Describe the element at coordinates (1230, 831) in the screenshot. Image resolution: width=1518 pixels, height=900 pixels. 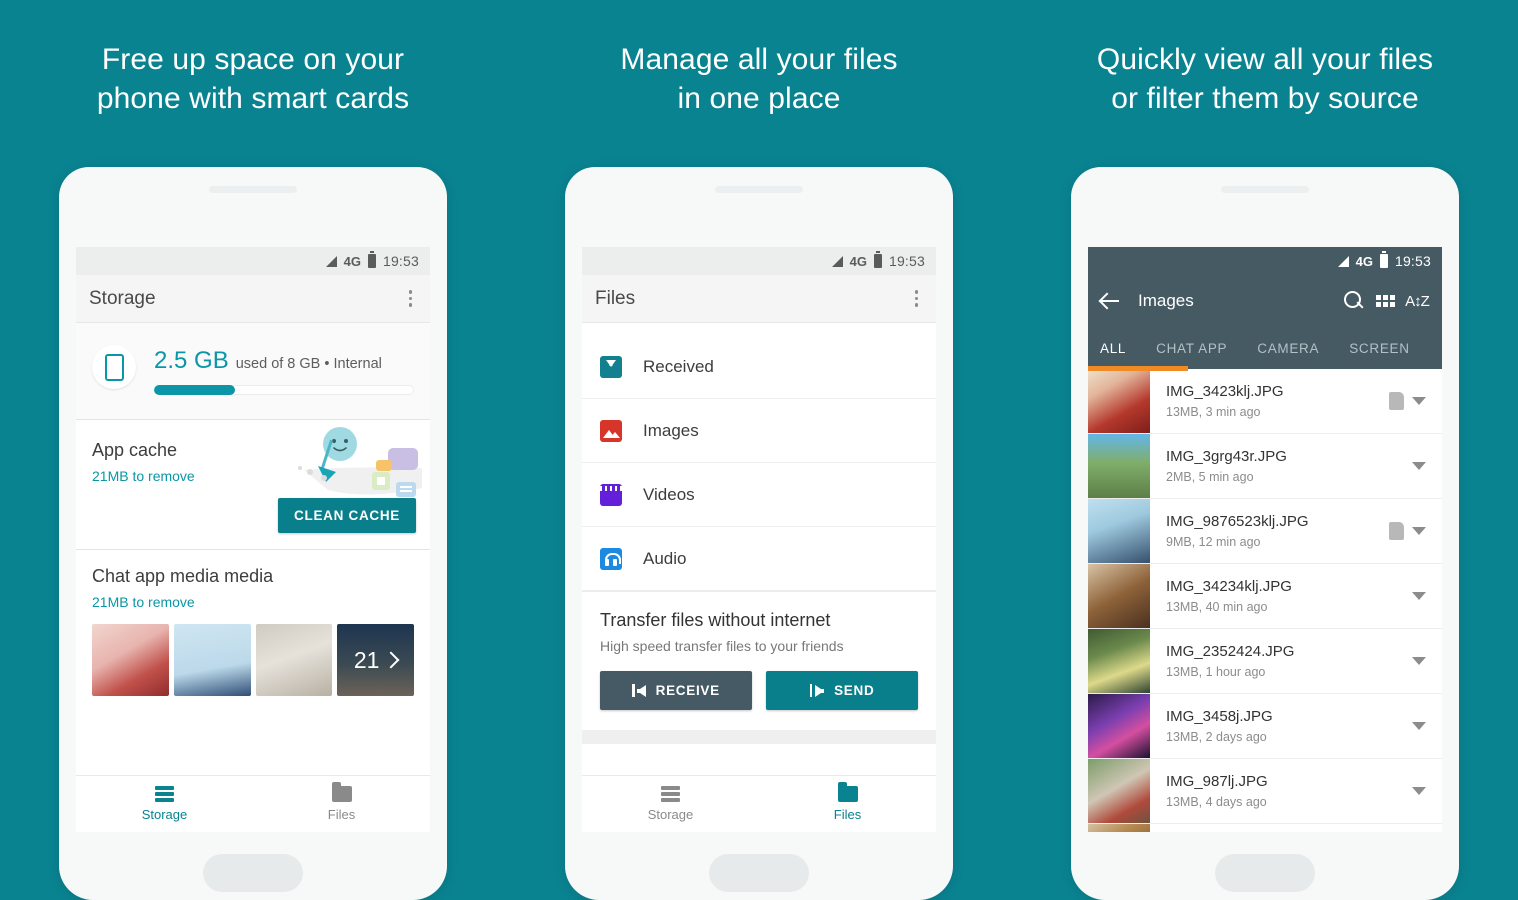
I see `file-name: IMG_5678454.JPG` at that location.